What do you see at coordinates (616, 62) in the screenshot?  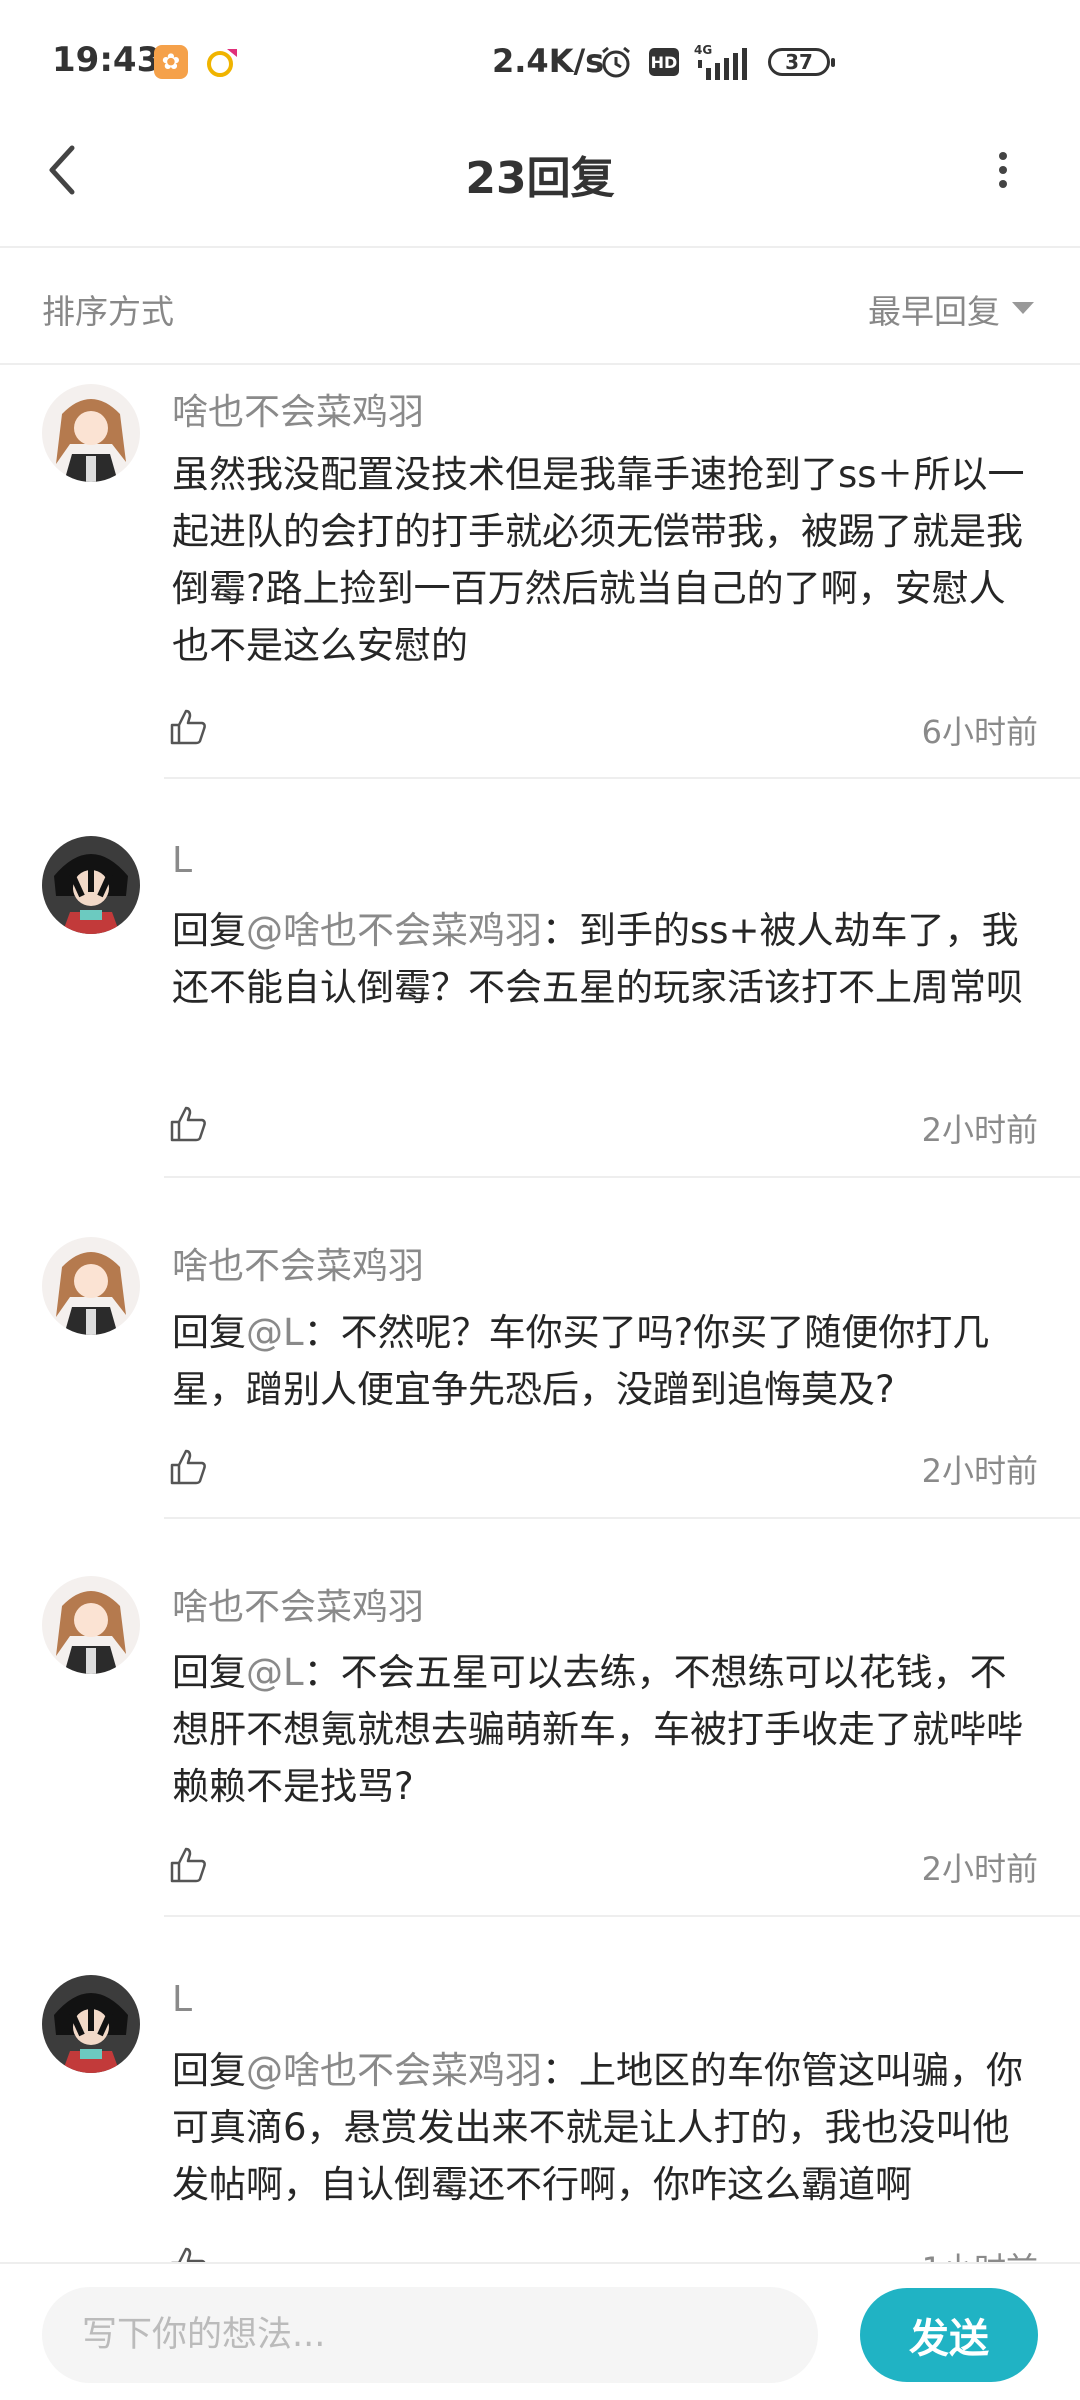 I see `alarm-icon` at bounding box center [616, 62].